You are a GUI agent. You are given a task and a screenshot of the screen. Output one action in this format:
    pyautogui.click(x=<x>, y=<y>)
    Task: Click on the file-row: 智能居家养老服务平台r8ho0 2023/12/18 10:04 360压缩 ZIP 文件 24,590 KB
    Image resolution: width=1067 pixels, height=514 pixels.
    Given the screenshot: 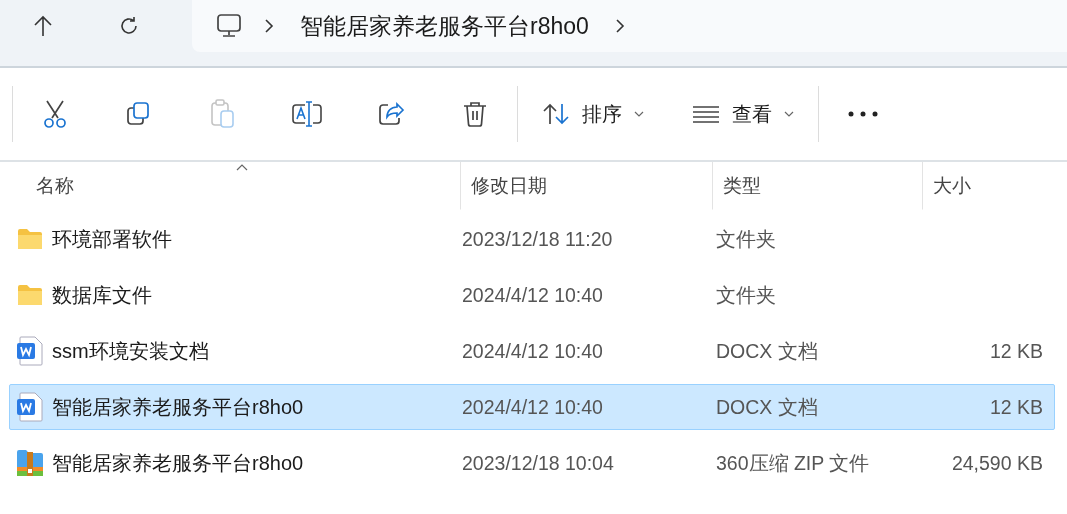 What is the action you would take?
    pyautogui.click(x=532, y=463)
    